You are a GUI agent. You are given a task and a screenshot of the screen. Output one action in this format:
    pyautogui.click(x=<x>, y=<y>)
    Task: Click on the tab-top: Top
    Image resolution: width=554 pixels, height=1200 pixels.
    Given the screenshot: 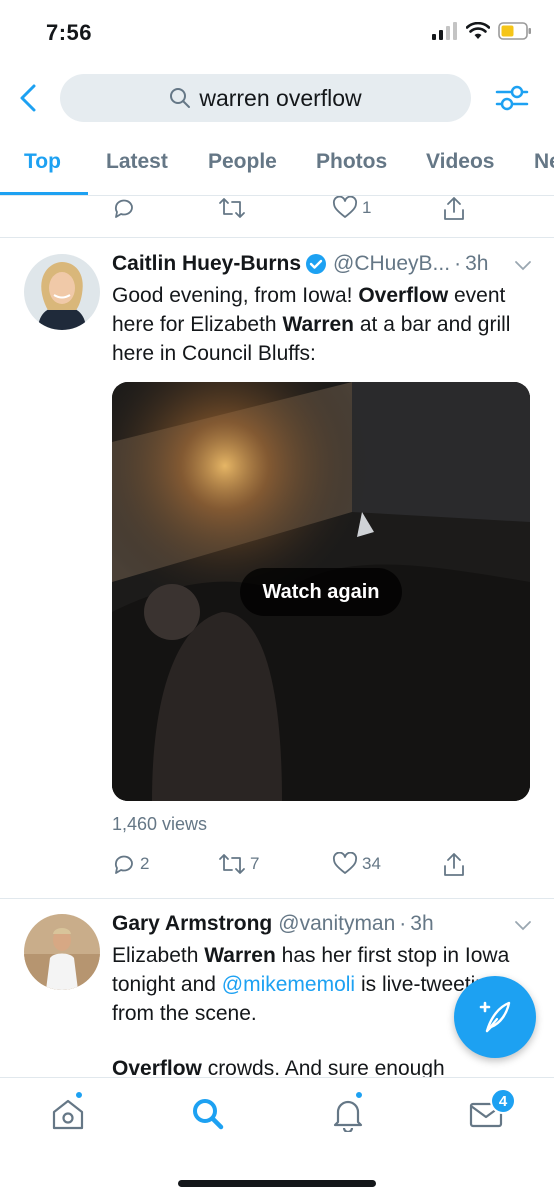 What is the action you would take?
    pyautogui.click(x=42, y=162)
    